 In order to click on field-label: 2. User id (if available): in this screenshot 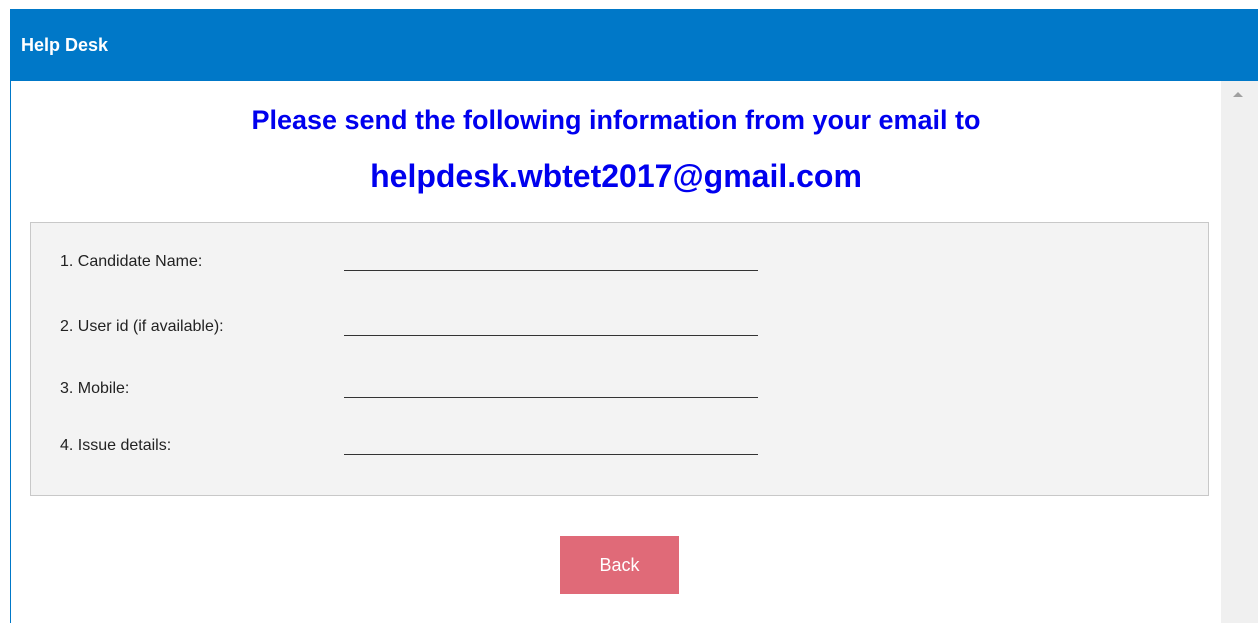, I will do `click(142, 326)`.